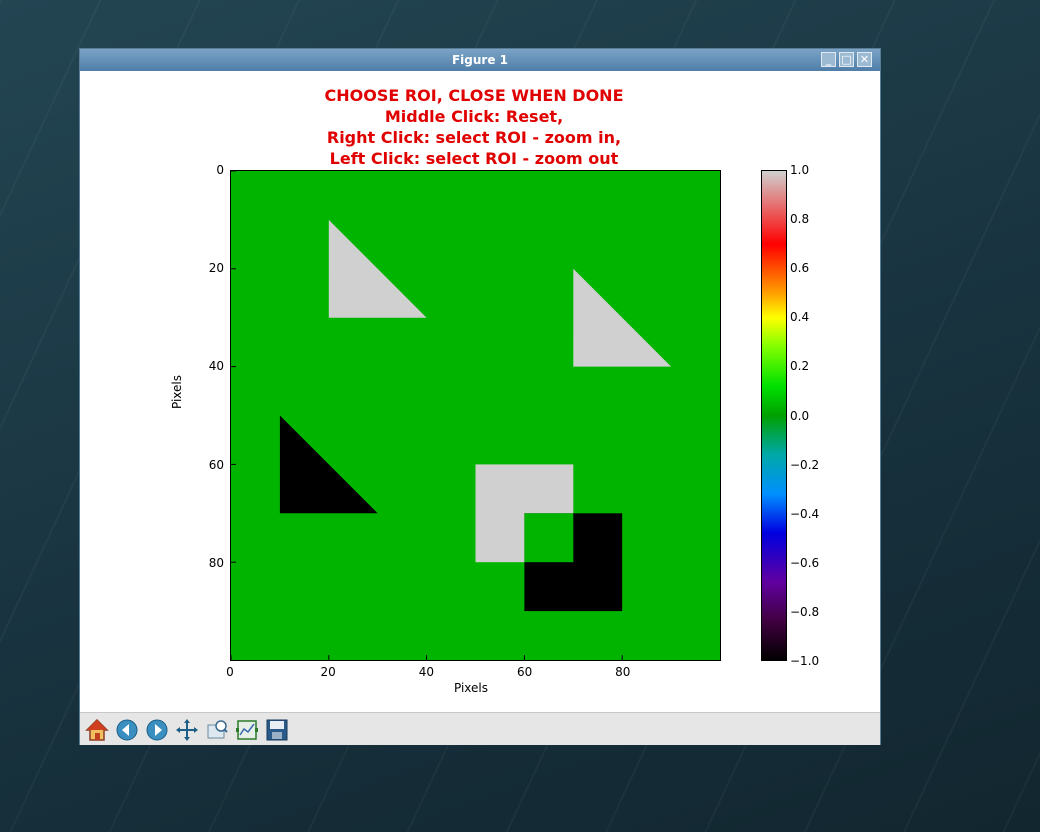 The height and width of the screenshot is (832, 1040). I want to click on close-icon: ✕, so click(864, 59).